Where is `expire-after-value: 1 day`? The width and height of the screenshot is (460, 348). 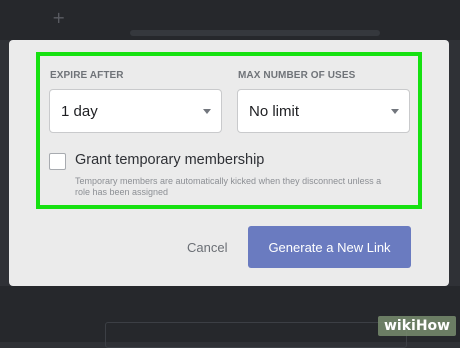 expire-after-value: 1 day is located at coordinates (79, 111).